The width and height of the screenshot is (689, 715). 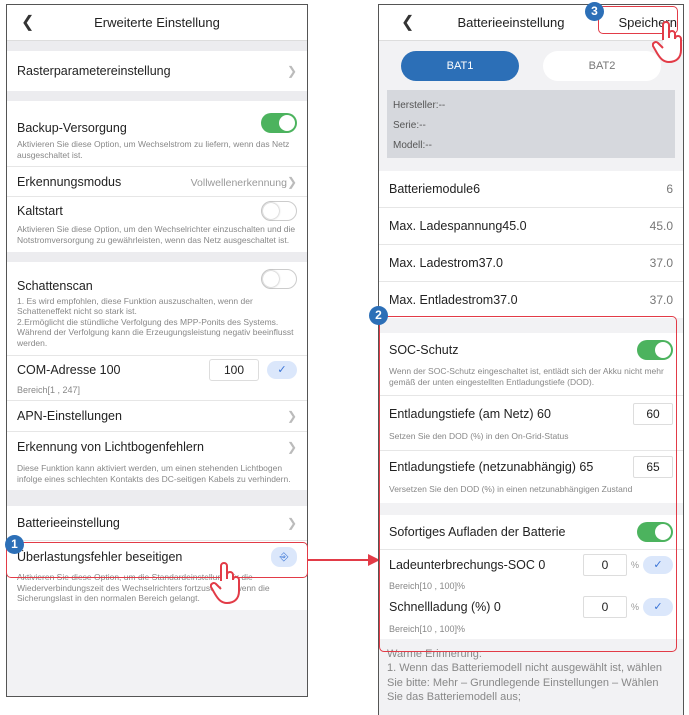 I want to click on item-label: APN-Einstellungen, so click(x=69, y=415).